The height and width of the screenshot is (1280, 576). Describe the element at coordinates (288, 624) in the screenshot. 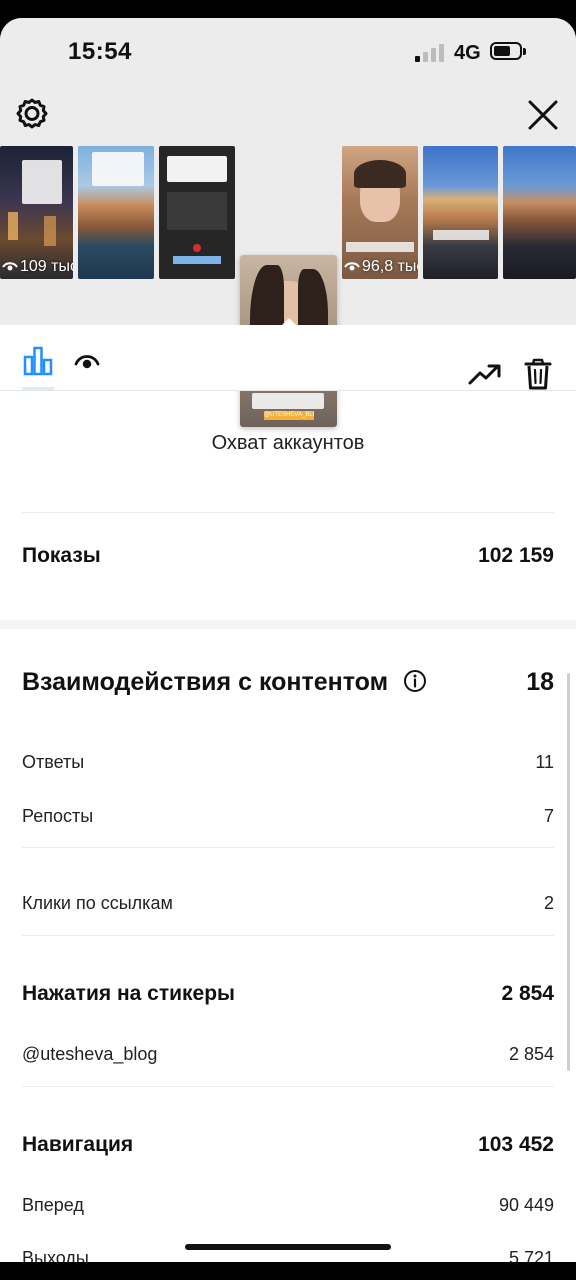

I see `section-separator` at that location.